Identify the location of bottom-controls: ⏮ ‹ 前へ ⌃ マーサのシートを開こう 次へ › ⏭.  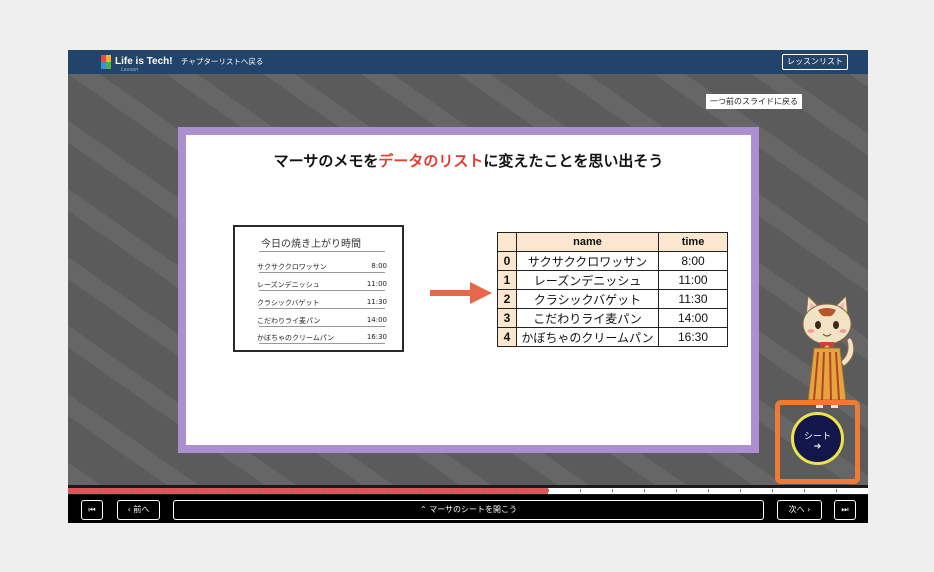
(468, 509).